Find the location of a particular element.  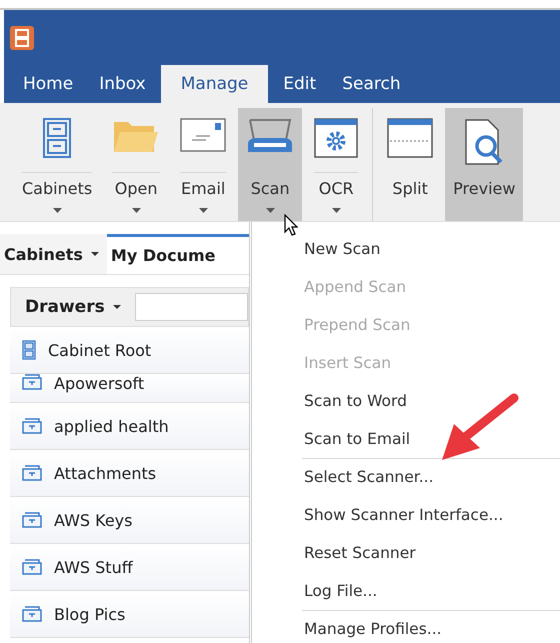

ribbon-button: Cabinets is located at coordinates (57, 164).